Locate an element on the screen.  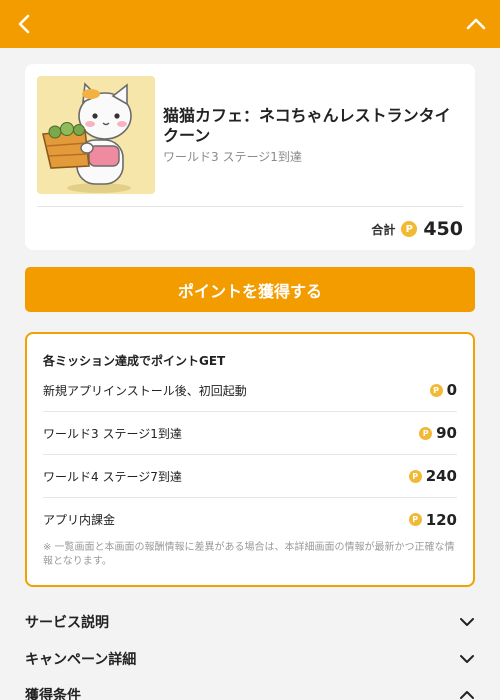
earn-points-button: ポイントを獲得する is located at coordinates (250, 289).